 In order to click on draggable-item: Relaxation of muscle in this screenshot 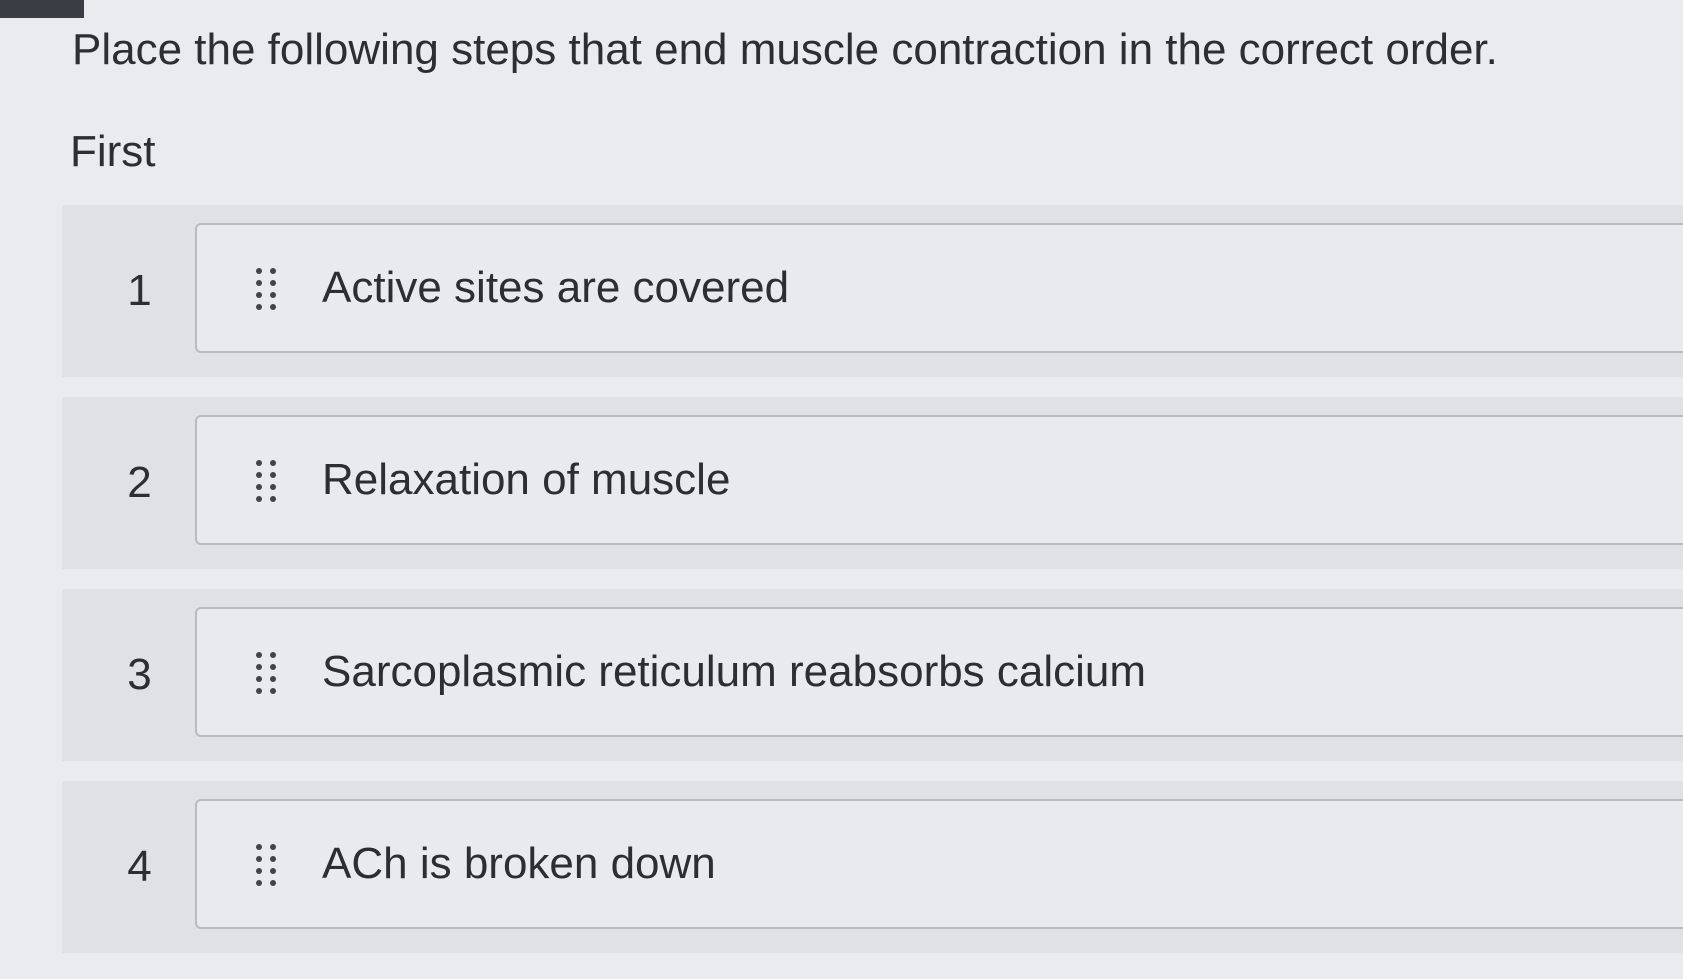, I will do `click(939, 480)`.